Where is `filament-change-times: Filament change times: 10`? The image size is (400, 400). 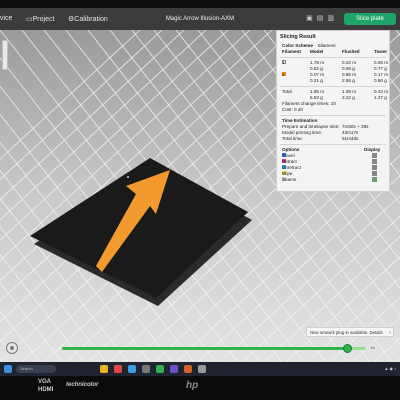 filament-change-times: Filament change times: 10 is located at coordinates (309, 103).